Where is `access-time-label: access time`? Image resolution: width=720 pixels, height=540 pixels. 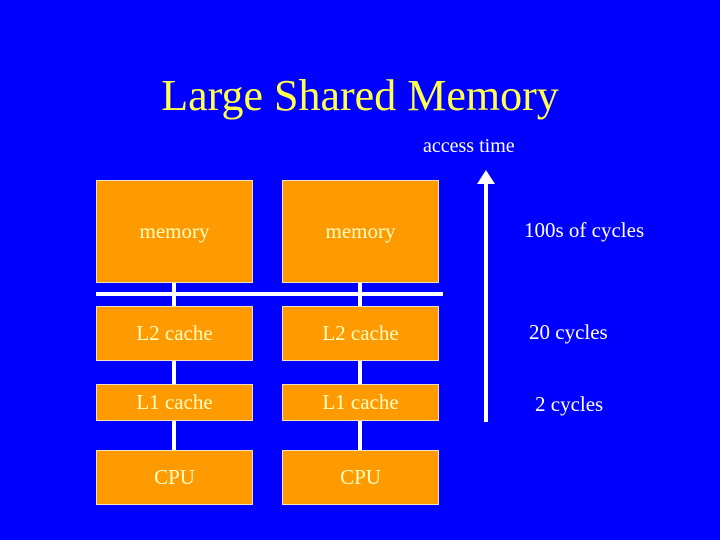 access-time-label: access time is located at coordinates (469, 146).